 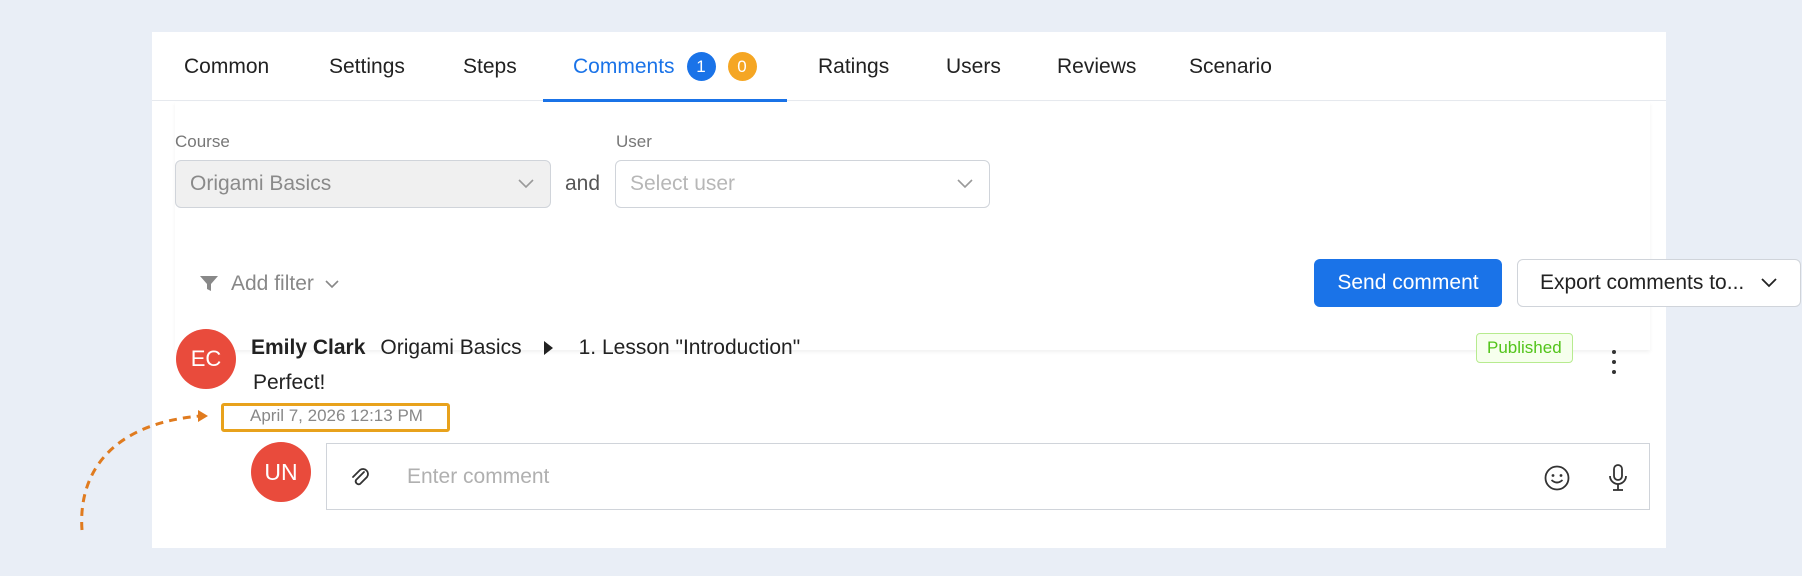 I want to click on and-connector: and, so click(x=583, y=183).